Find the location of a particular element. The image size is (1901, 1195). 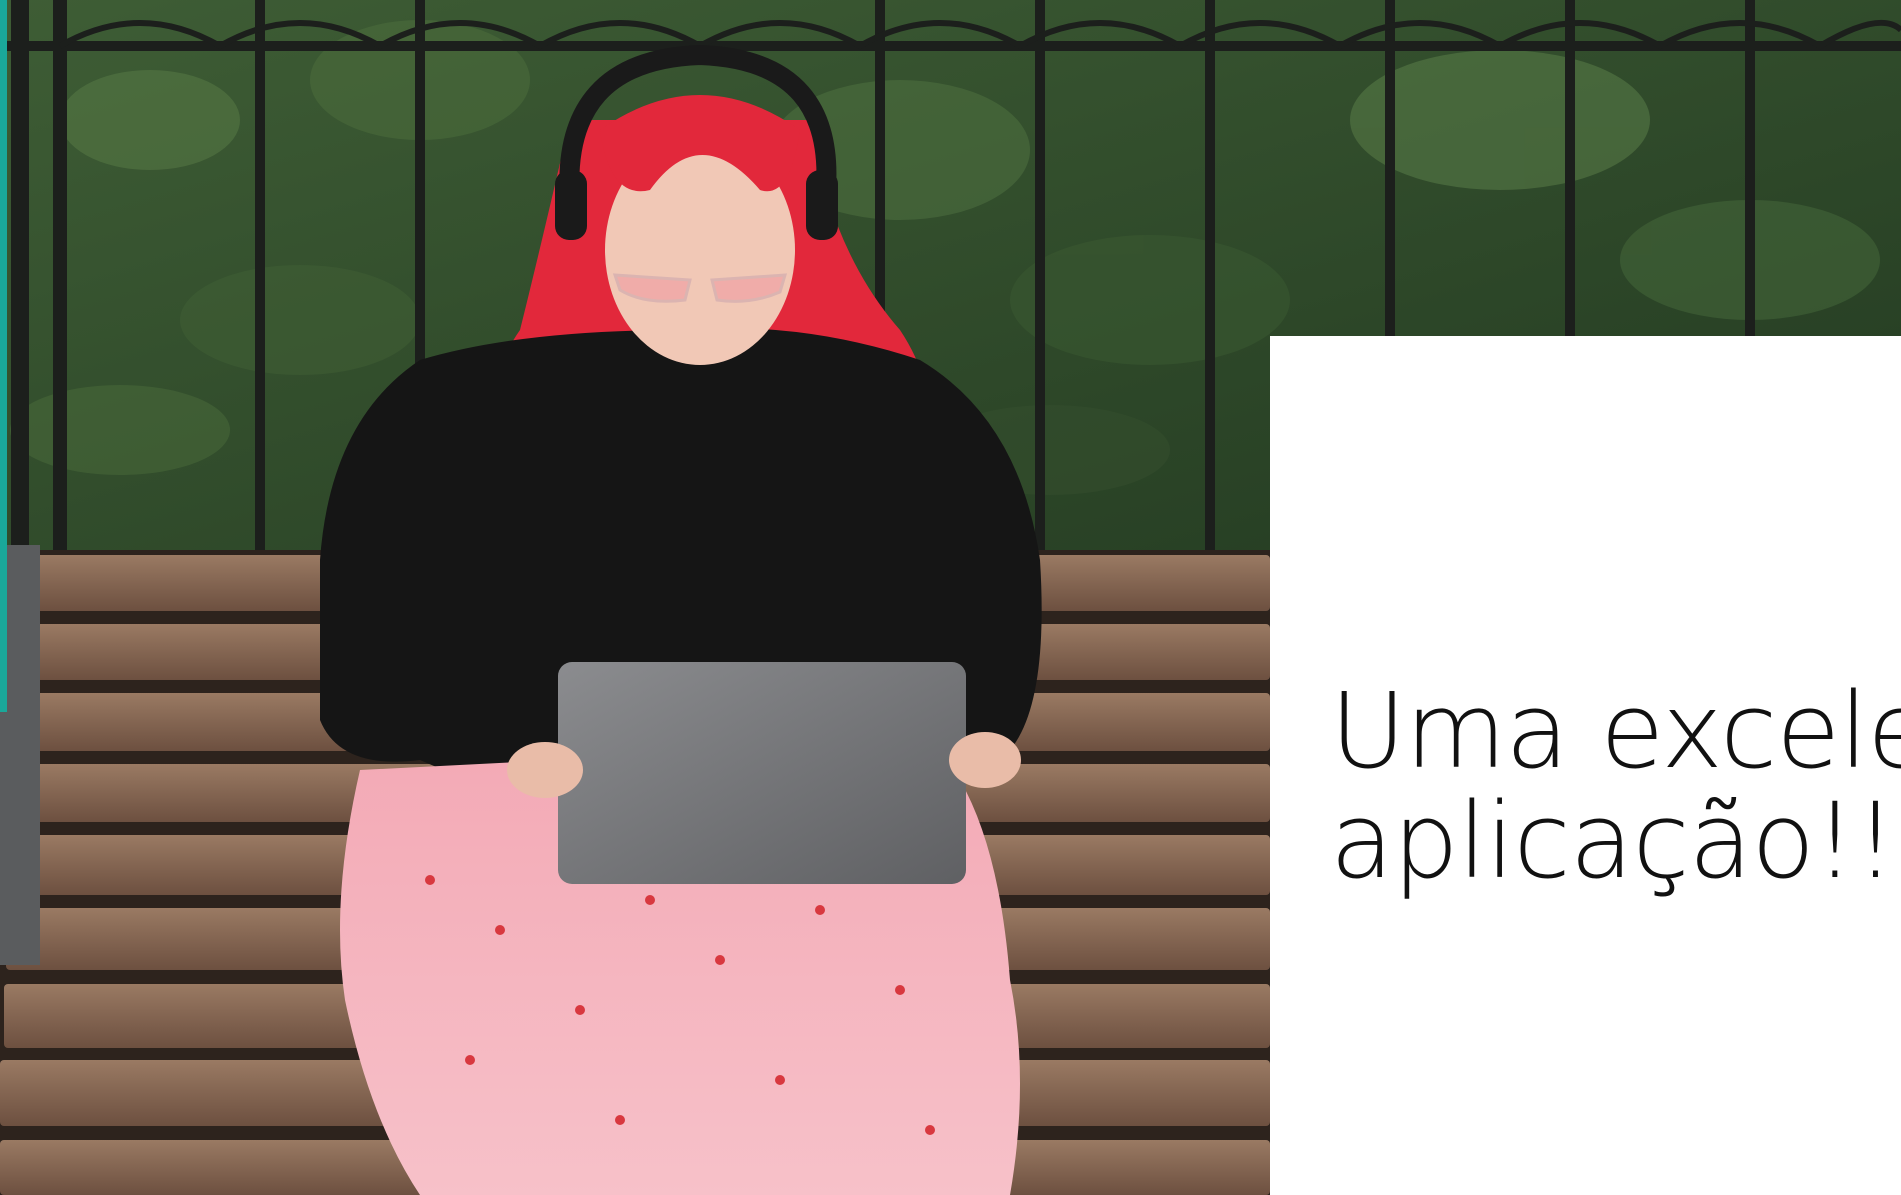

caption-line-1: Uma excele is located at coordinates (1615, 731).